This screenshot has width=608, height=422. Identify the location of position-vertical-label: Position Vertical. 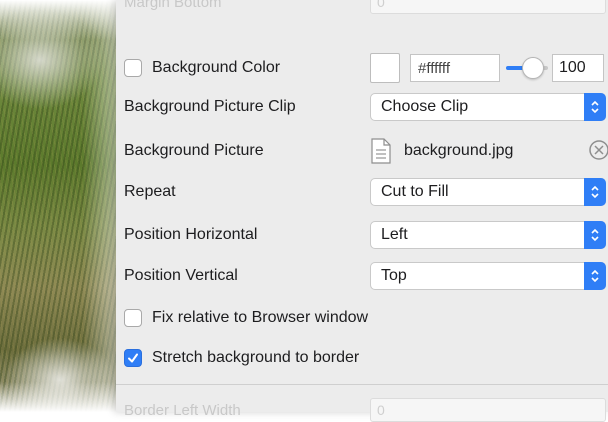
(181, 275).